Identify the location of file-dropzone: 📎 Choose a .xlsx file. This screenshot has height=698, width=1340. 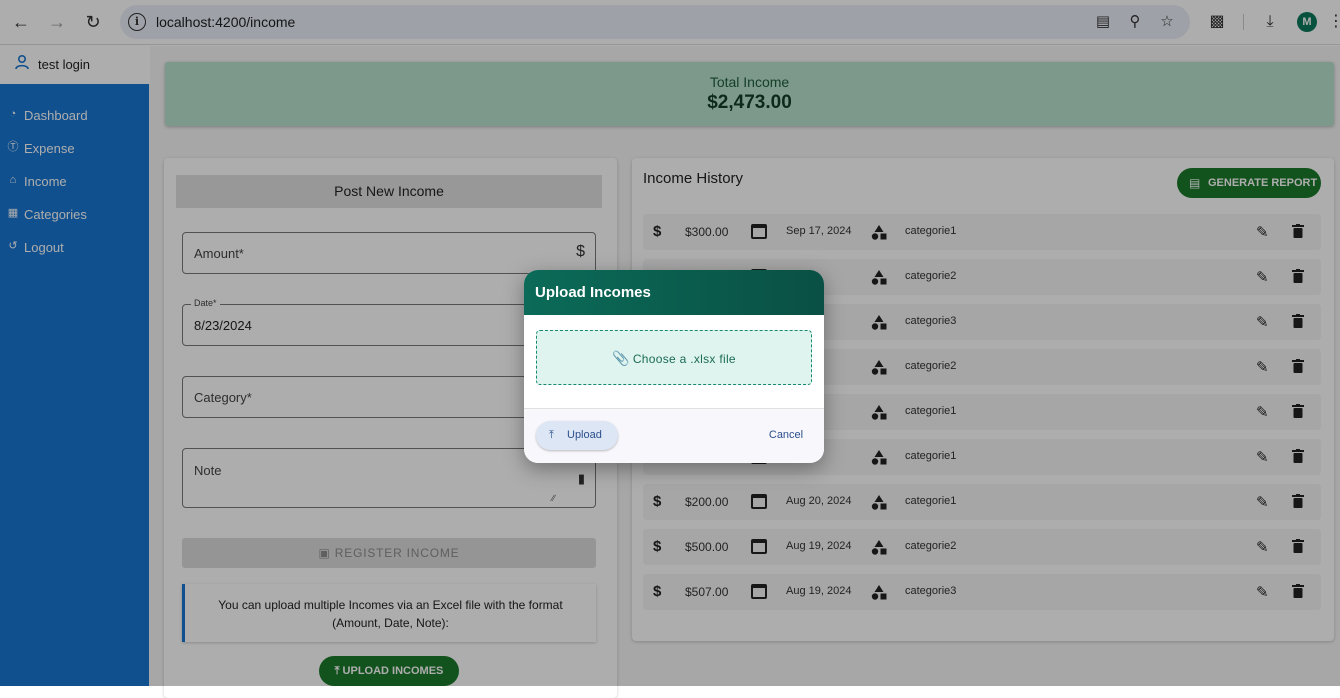
(674, 357).